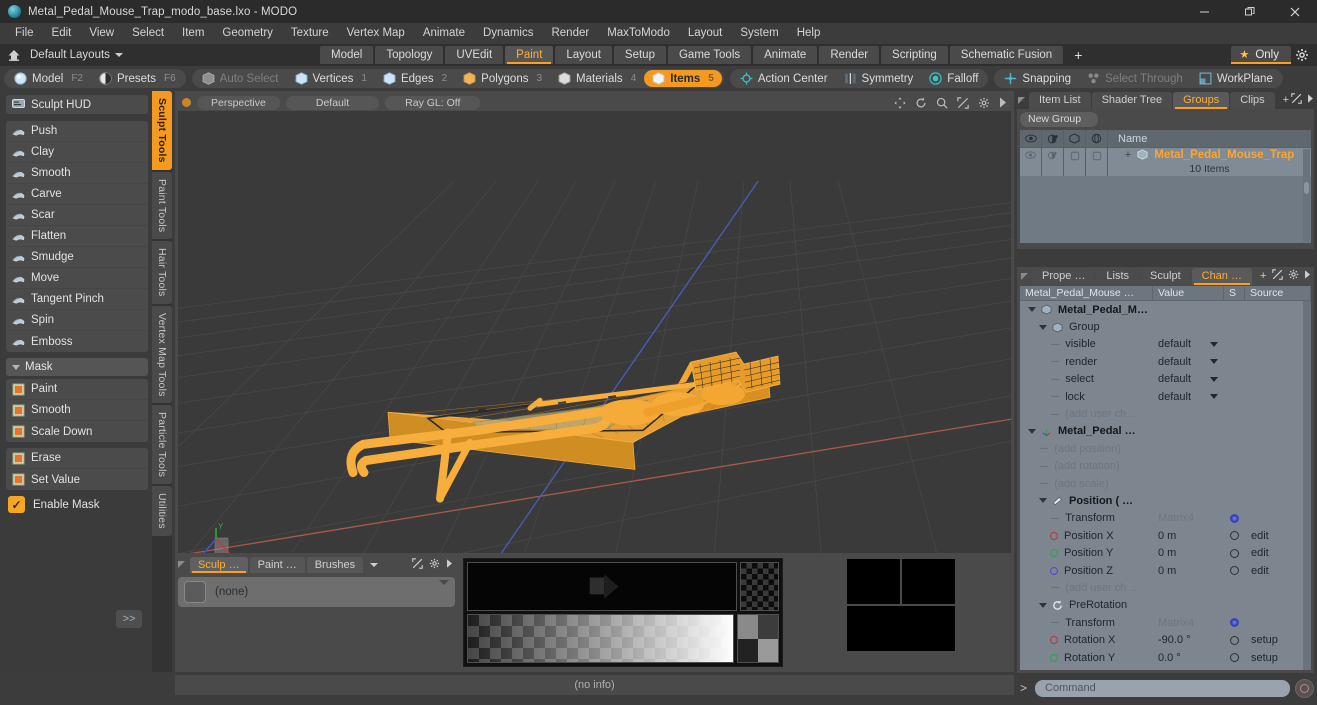 This screenshot has width=1317, height=705. I want to click on shaded-icon, so click(1075, 138).